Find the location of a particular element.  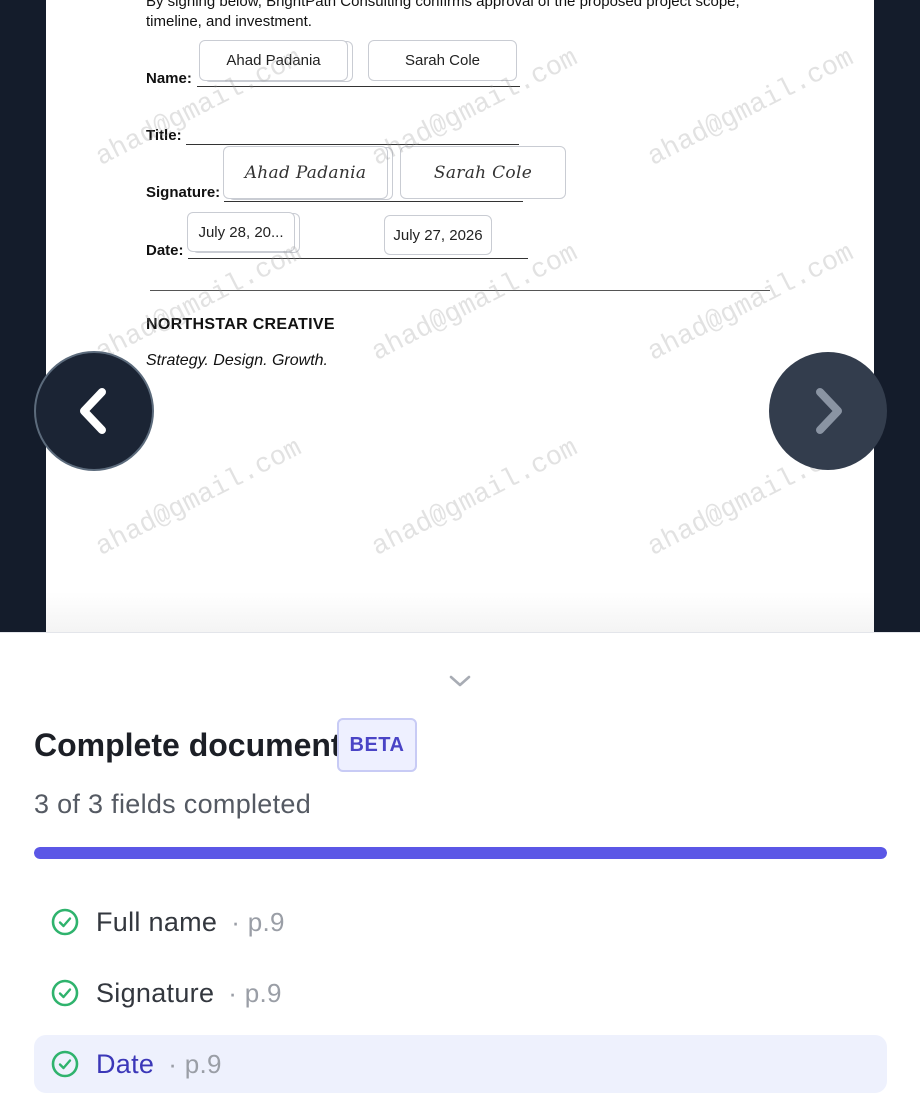

field-item-name: Full name is located at coordinates (157, 921).